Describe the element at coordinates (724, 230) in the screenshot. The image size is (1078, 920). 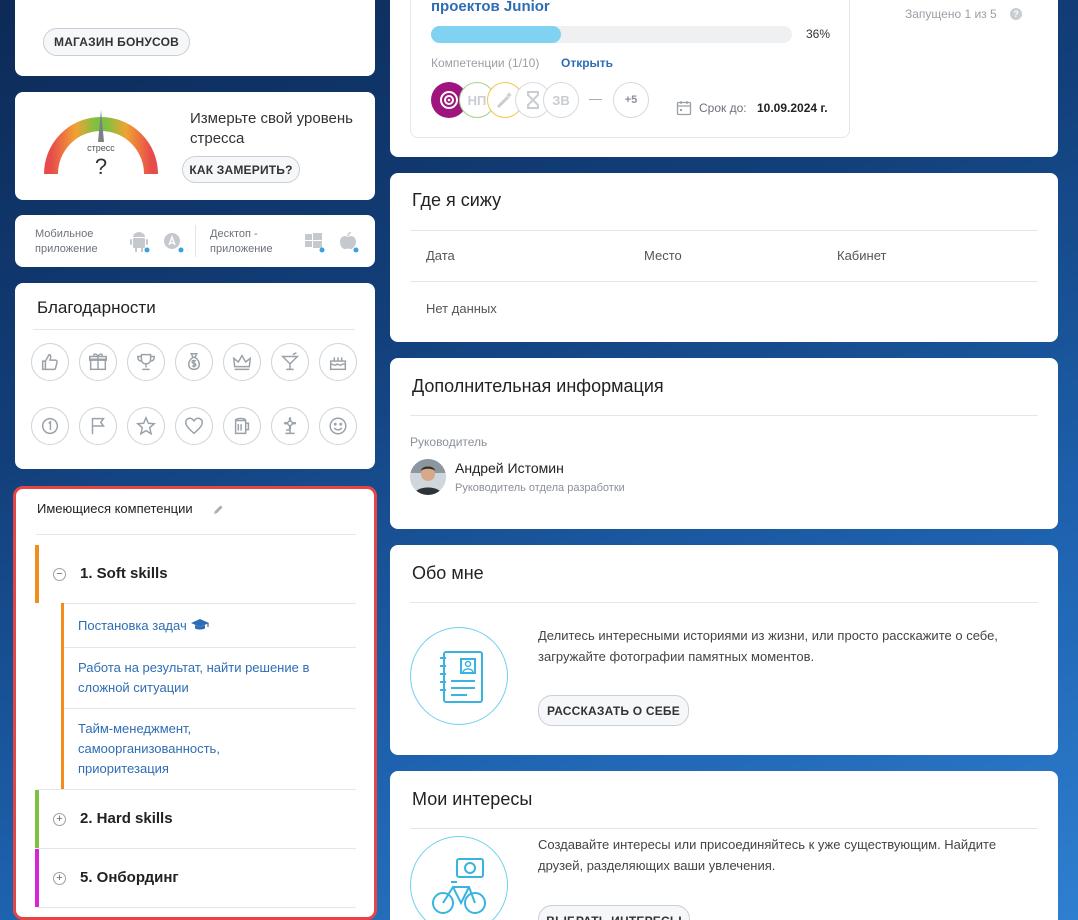
I see `seat-divider` at that location.